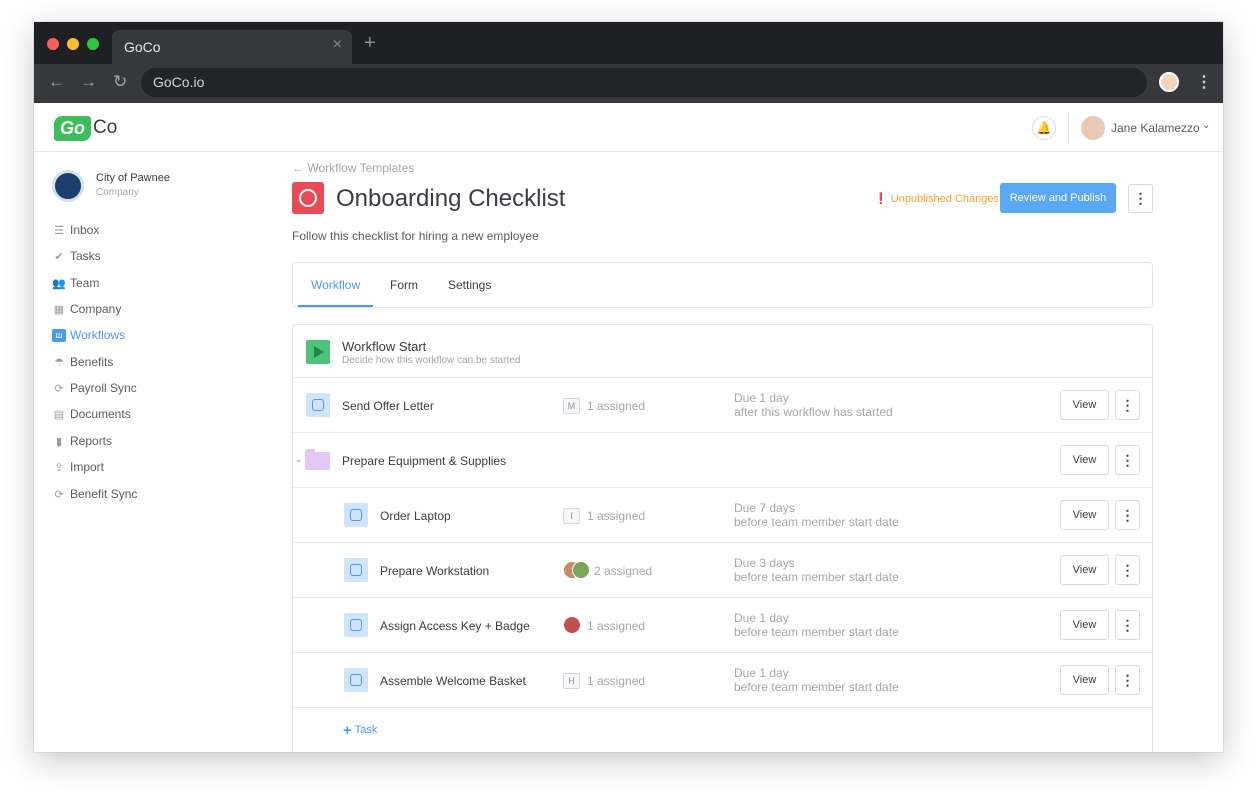 The image size is (1257, 798). What do you see at coordinates (571, 406) in the screenshot?
I see `assignee-initial-badge: M` at bounding box center [571, 406].